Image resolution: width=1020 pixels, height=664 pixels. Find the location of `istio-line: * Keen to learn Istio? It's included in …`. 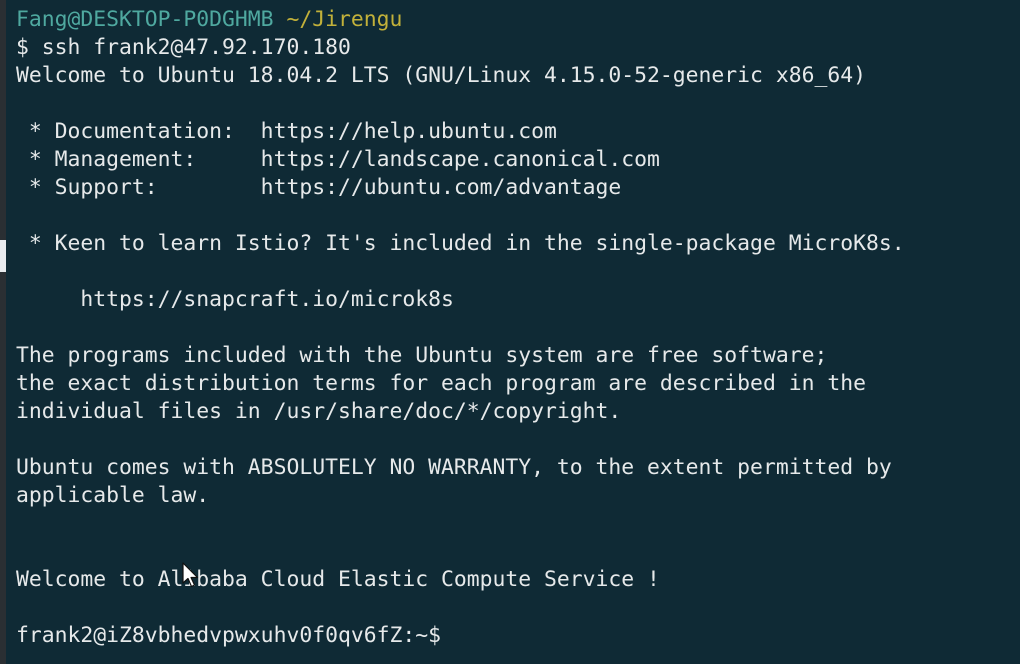

istio-line: * Keen to learn Istio? It's included in … is located at coordinates (460, 243).